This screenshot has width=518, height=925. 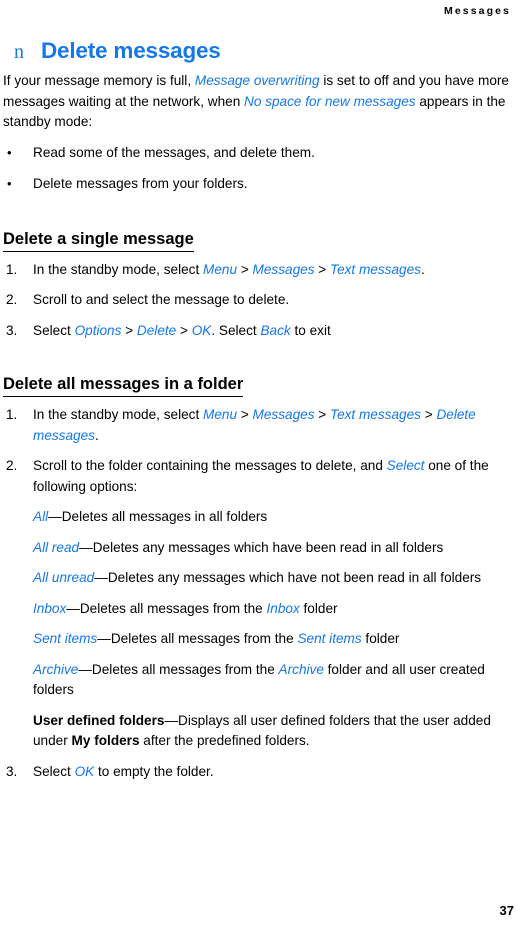 I want to click on steps-delete-all-final: 3. Select OK to empty the folder., so click(x=258, y=772).